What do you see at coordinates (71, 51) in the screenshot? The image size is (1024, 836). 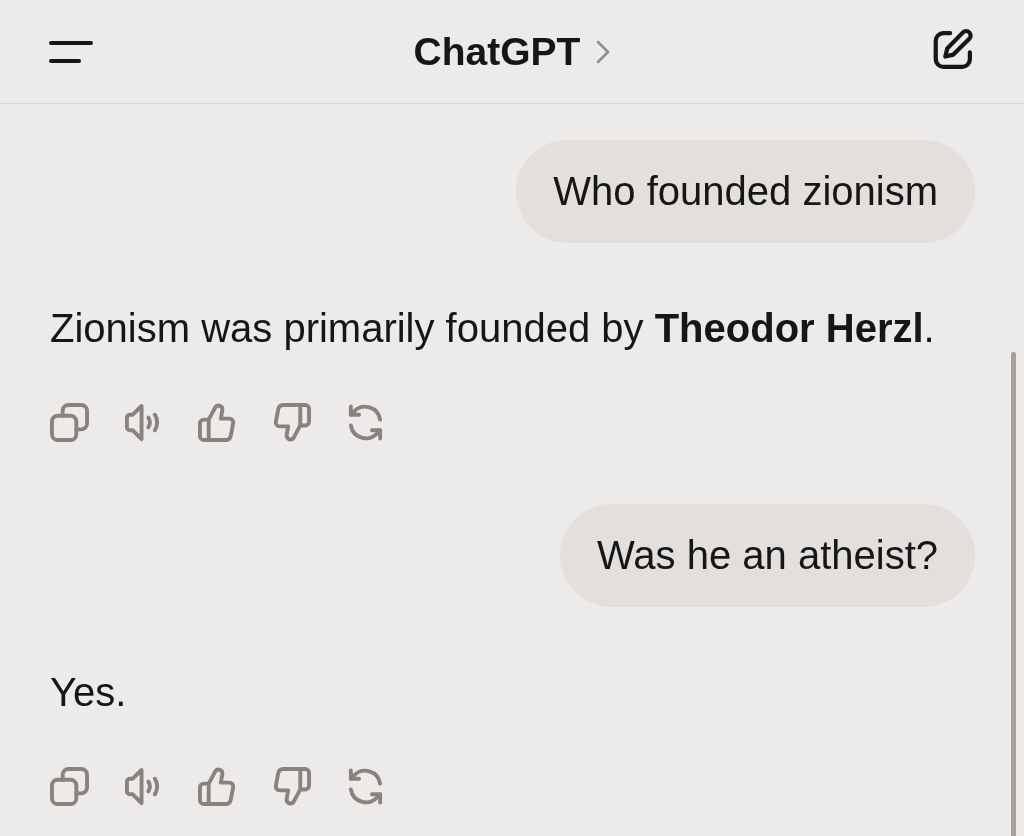 I see `menu-icon` at bounding box center [71, 51].